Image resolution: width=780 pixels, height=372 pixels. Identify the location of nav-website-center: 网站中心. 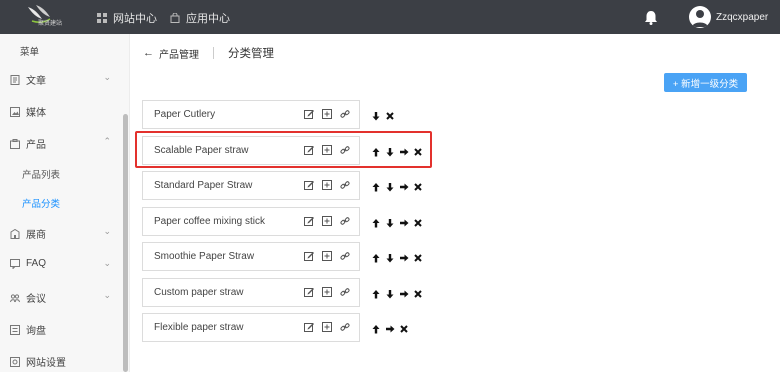
(127, 18).